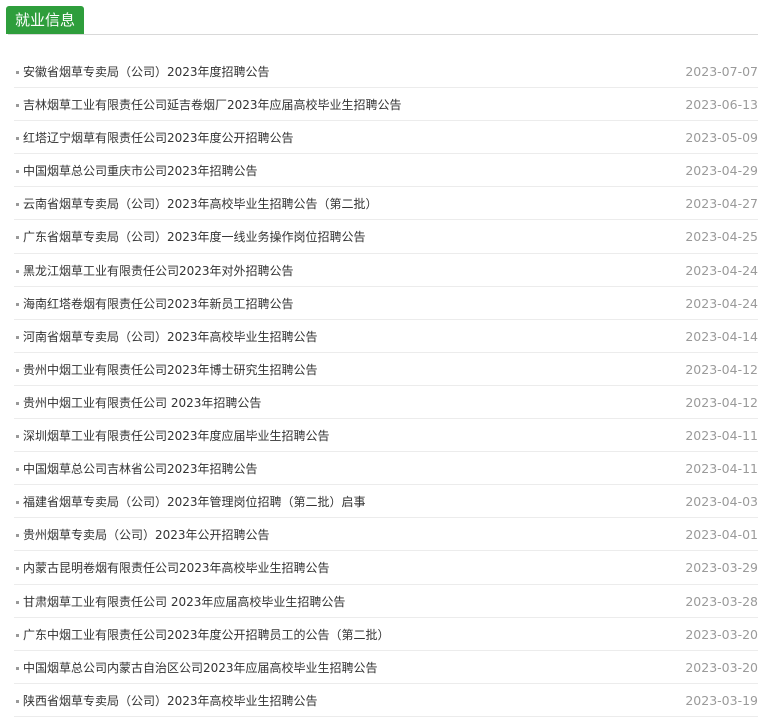  What do you see at coordinates (335, 304) in the screenshot?
I see `news-title-link: 海南红塔卷烟有限责任公司2023年新员工招聘公告` at bounding box center [335, 304].